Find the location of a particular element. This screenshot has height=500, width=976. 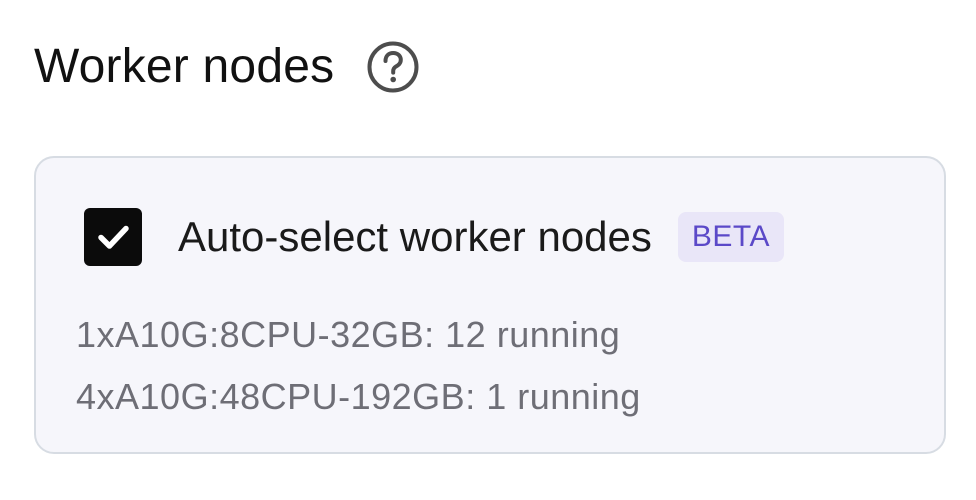

section-title: Worker nodes is located at coordinates (184, 66).